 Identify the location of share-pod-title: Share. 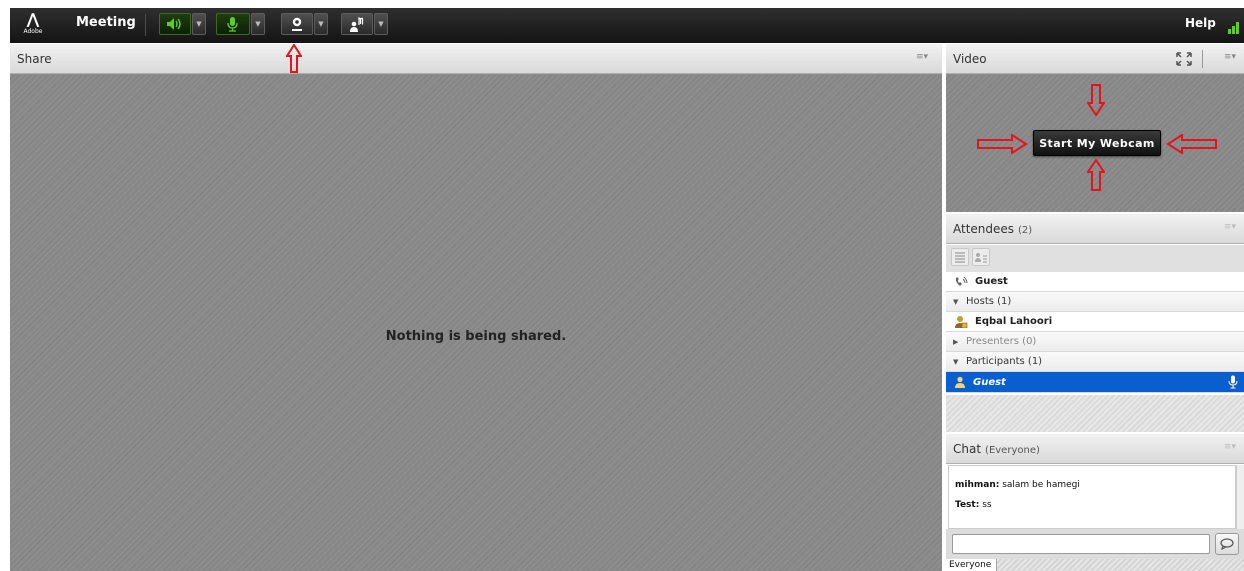
(34, 59).